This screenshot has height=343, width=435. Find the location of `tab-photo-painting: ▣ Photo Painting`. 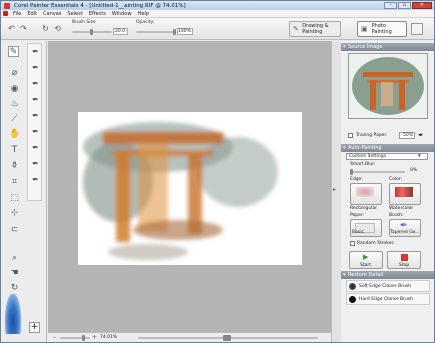

tab-photo-painting: ▣ Photo Painting is located at coordinates (382, 29).